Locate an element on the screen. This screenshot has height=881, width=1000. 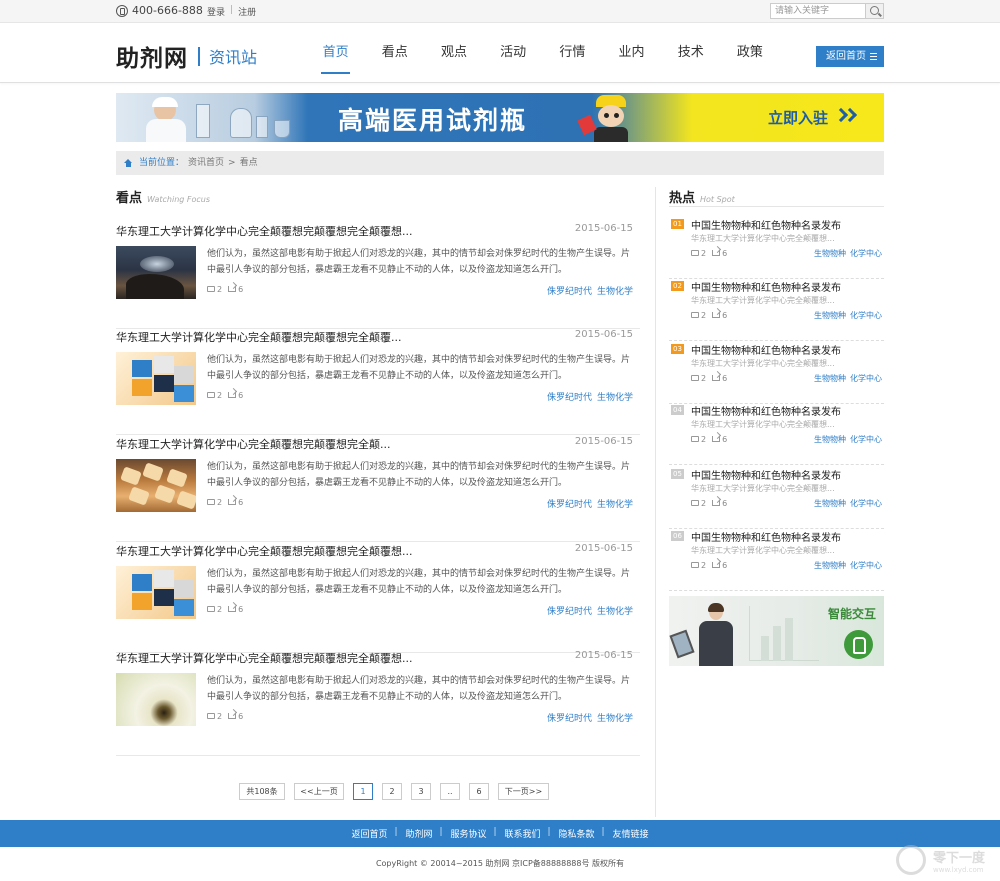
page-1-button: 1 is located at coordinates (363, 791).